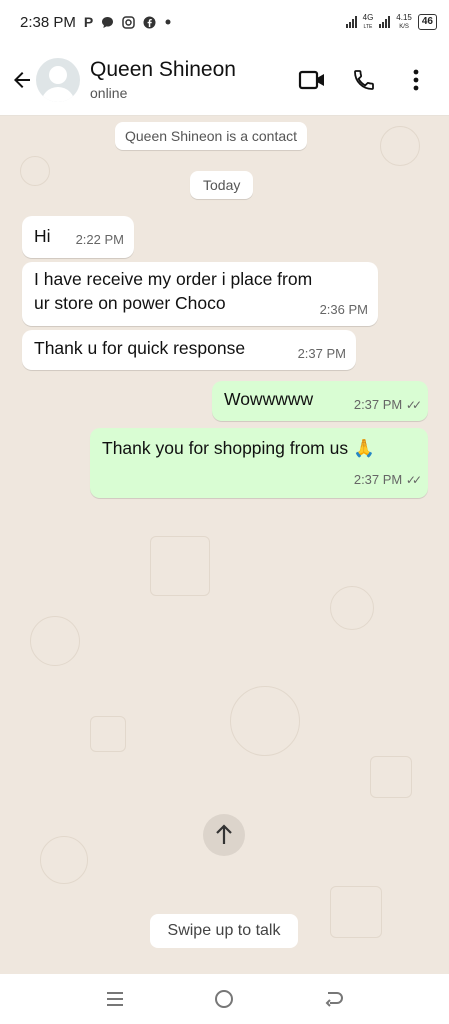 The image size is (449, 1024). What do you see at coordinates (168, 22) in the screenshot?
I see `dot-icon` at bounding box center [168, 22].